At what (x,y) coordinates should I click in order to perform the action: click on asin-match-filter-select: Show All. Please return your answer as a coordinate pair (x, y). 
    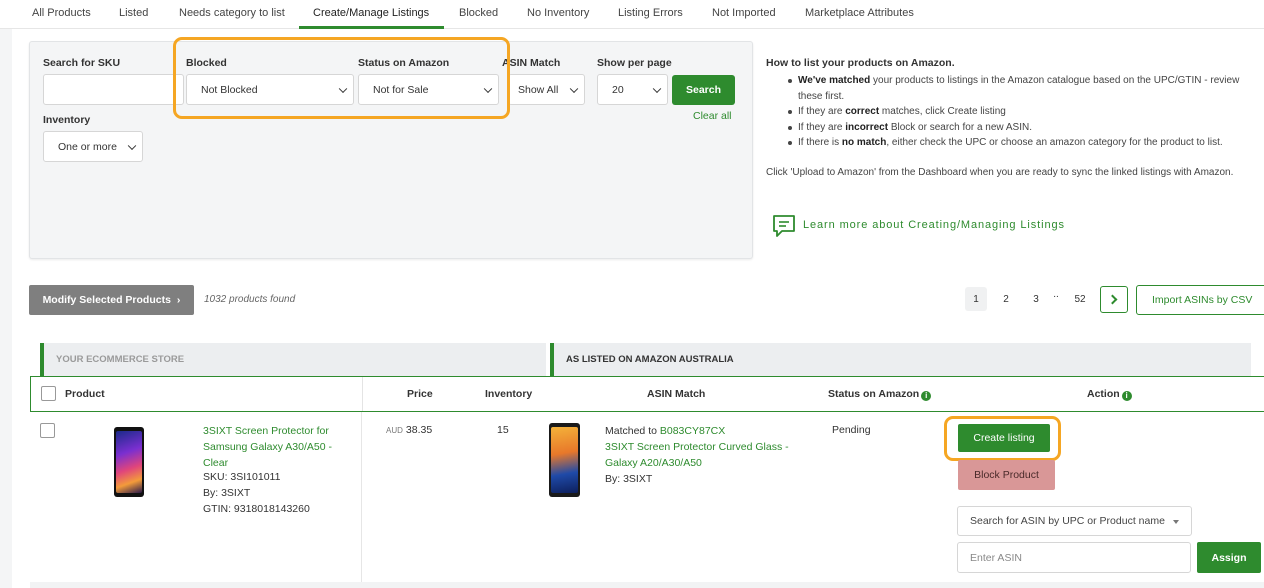
    Looking at the image, I should click on (546, 89).